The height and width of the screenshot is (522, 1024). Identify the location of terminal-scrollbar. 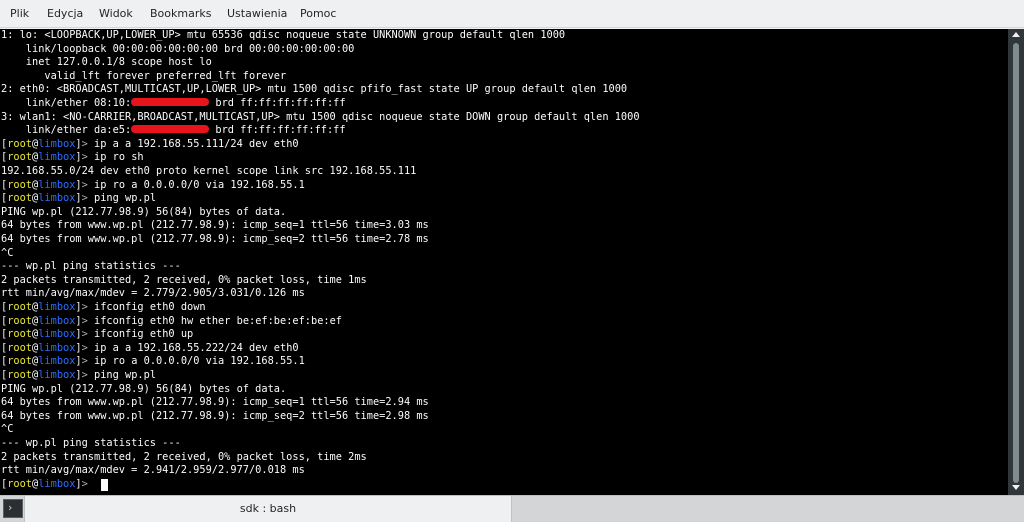
(1016, 262).